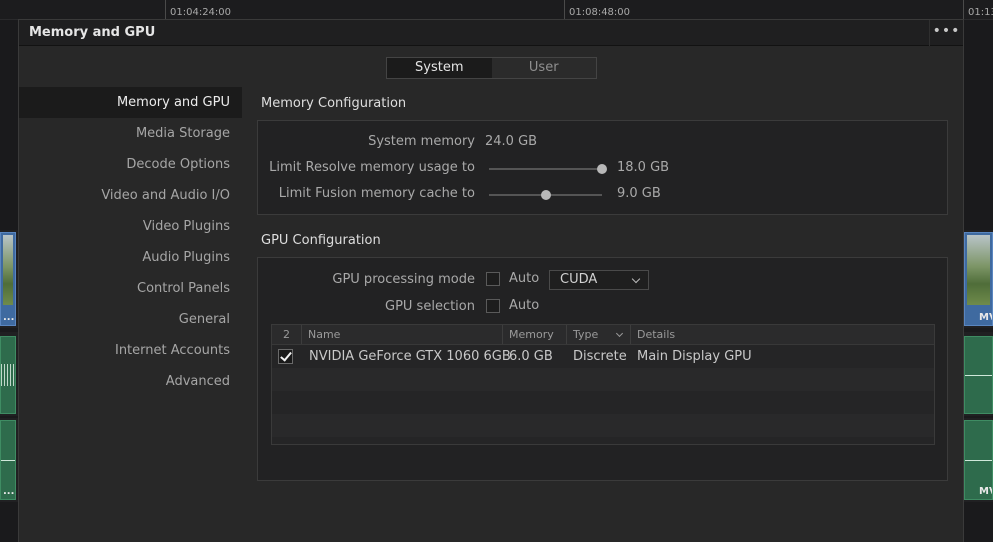 The width and height of the screenshot is (993, 542). What do you see at coordinates (439, 68) in the screenshot?
I see `tab-system: System` at bounding box center [439, 68].